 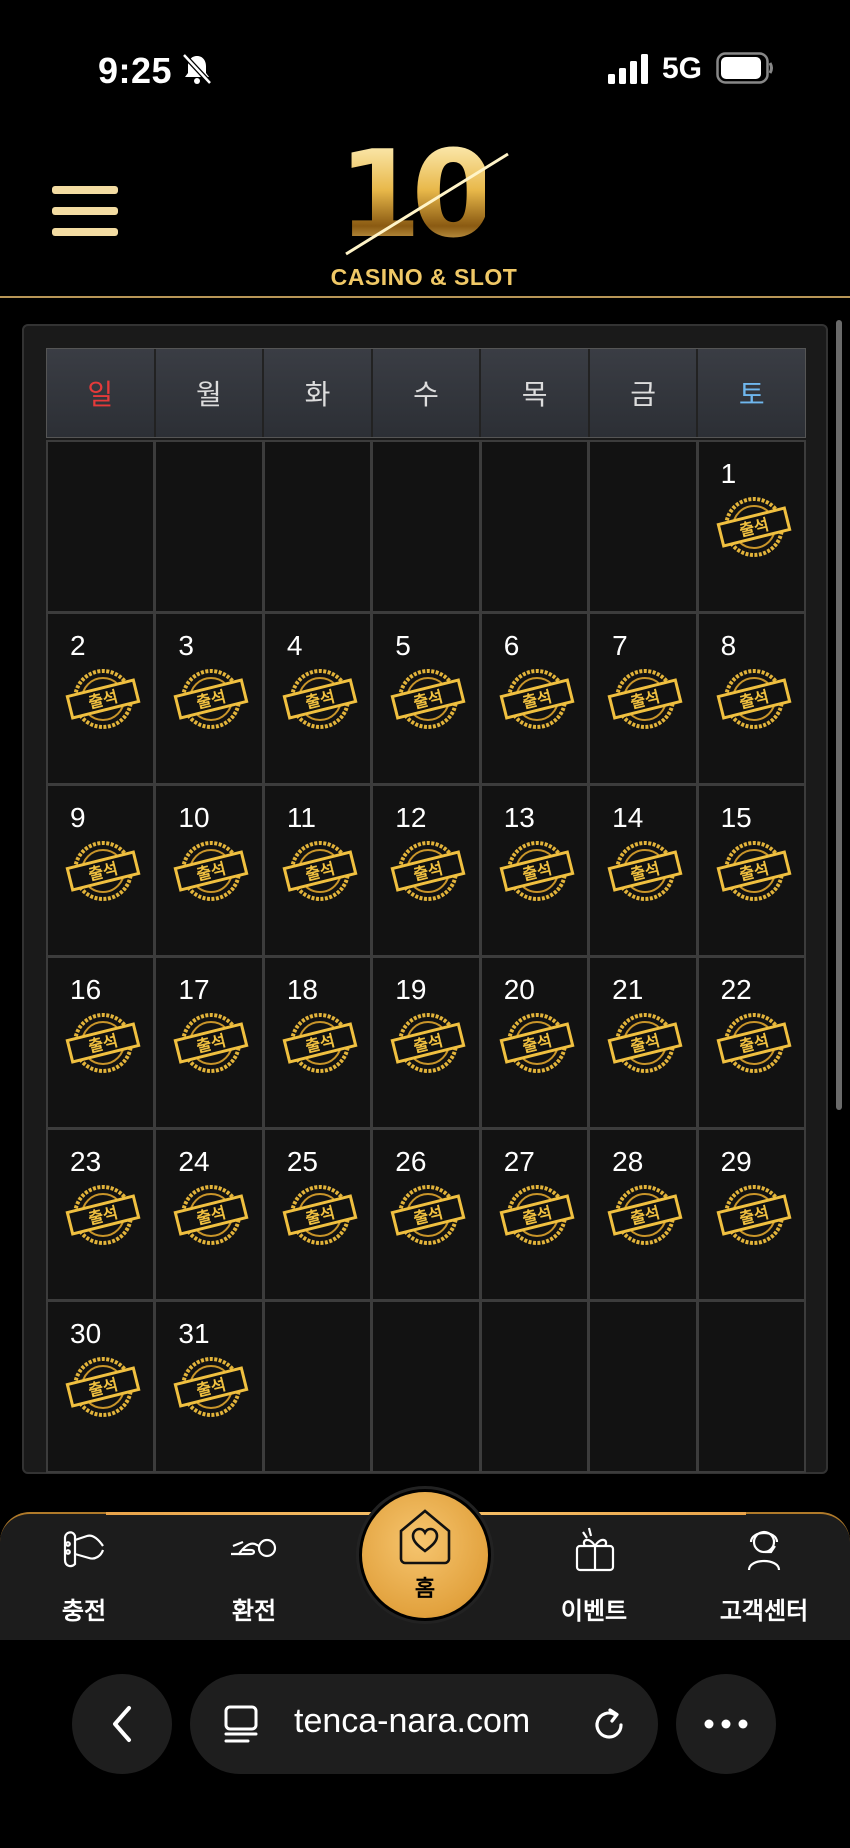 I want to click on nav-support-label: 고객센터, so click(x=764, y=1611).